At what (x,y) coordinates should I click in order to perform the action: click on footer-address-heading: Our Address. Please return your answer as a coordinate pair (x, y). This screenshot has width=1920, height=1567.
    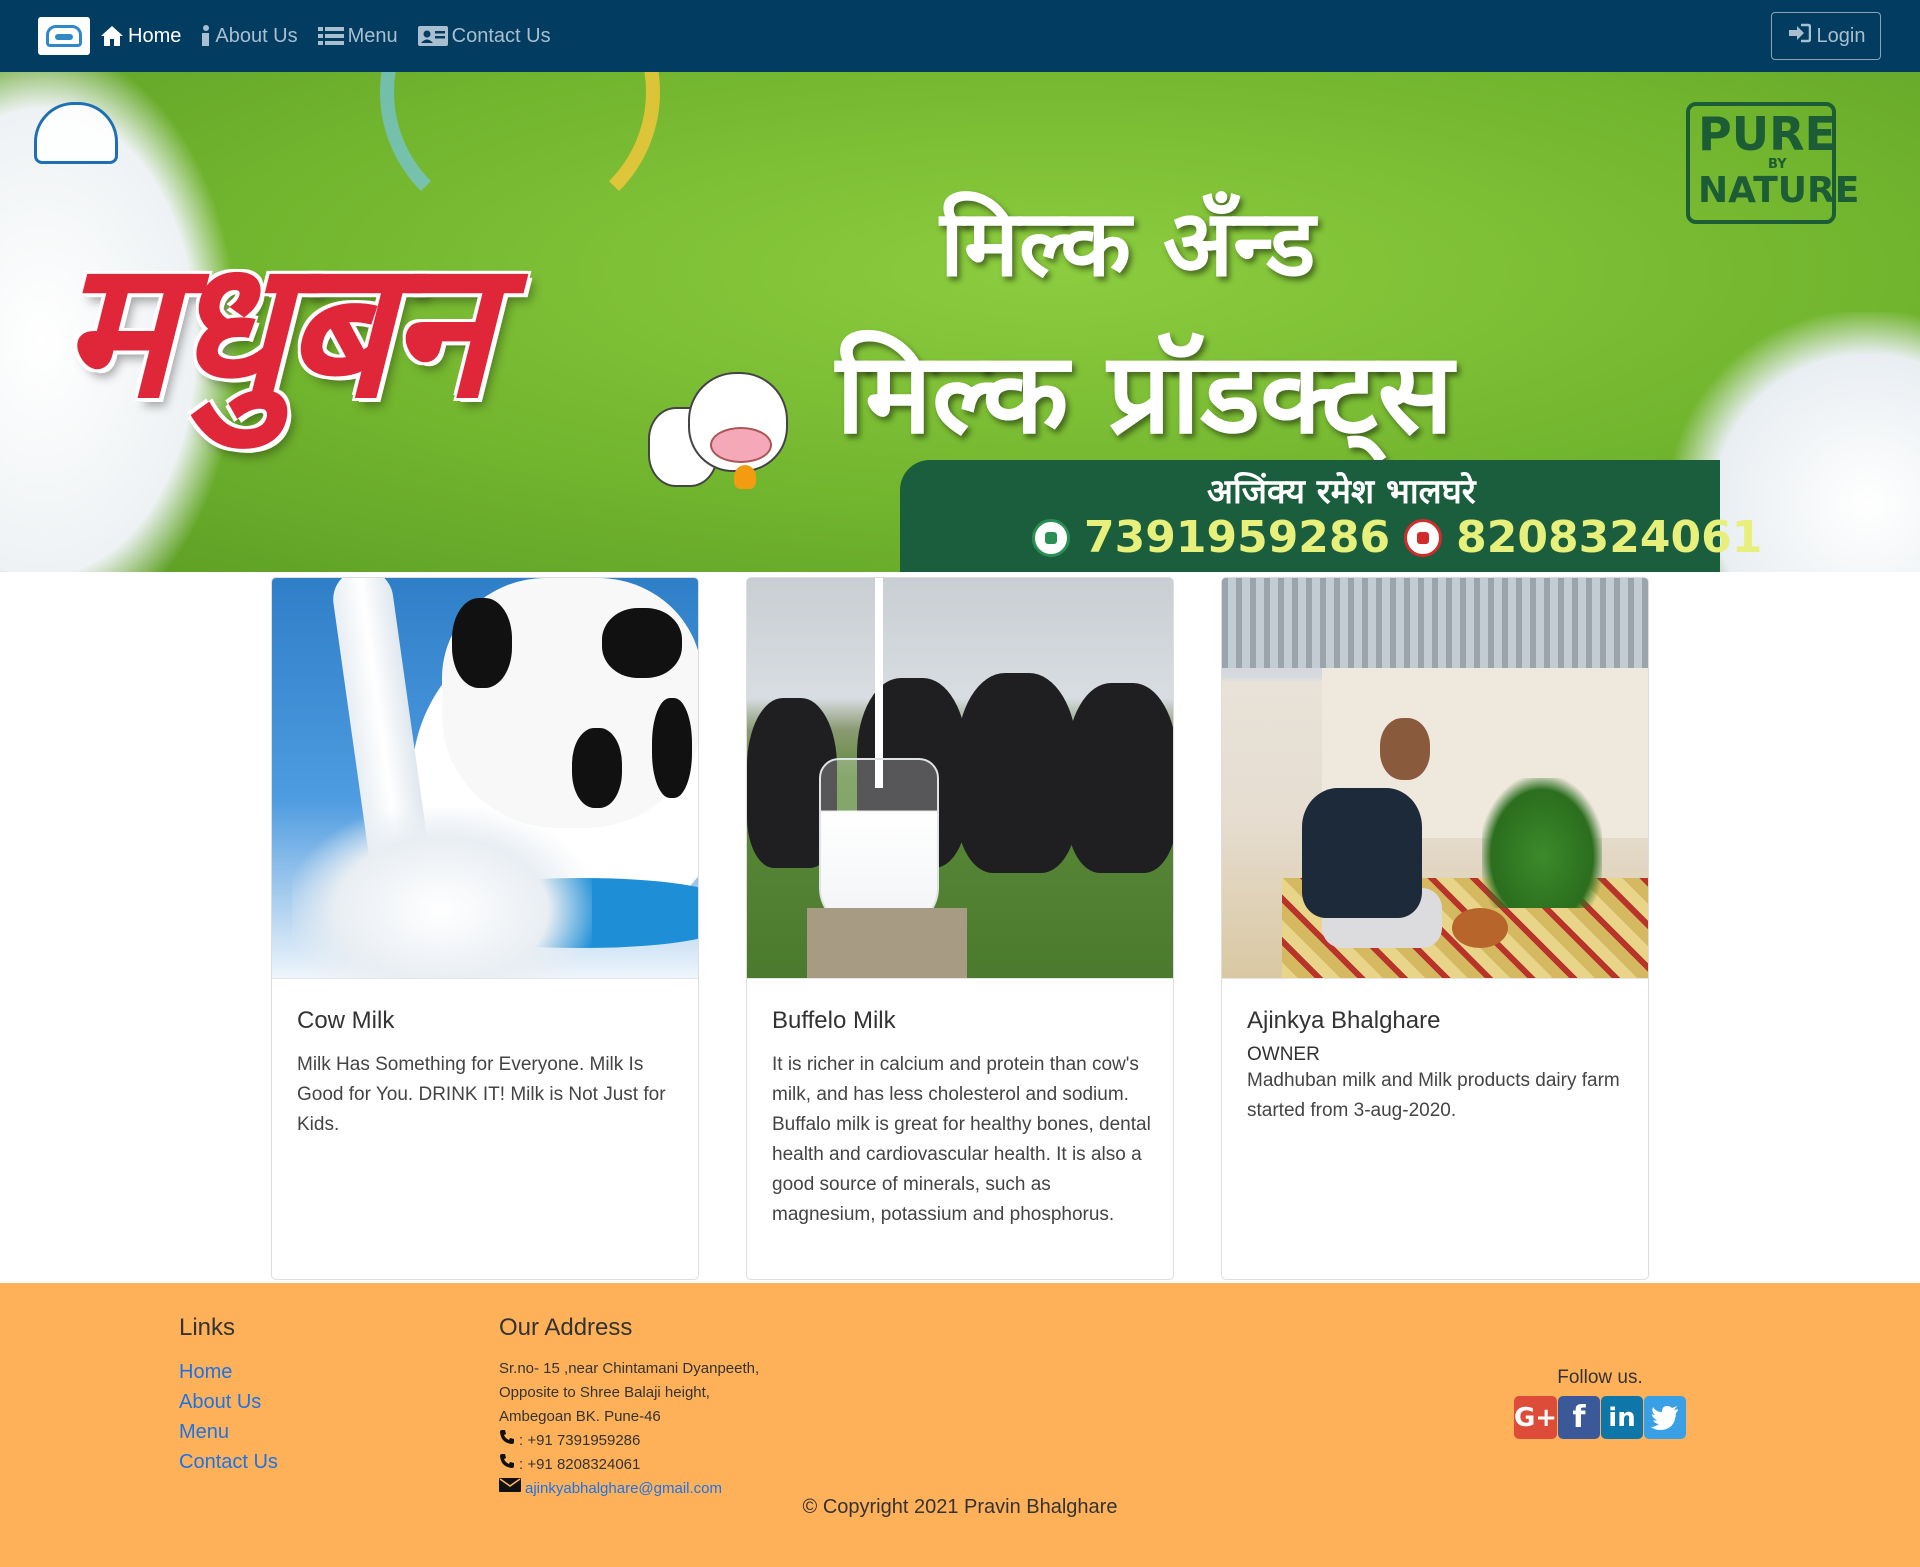
    Looking at the image, I should click on (566, 1327).